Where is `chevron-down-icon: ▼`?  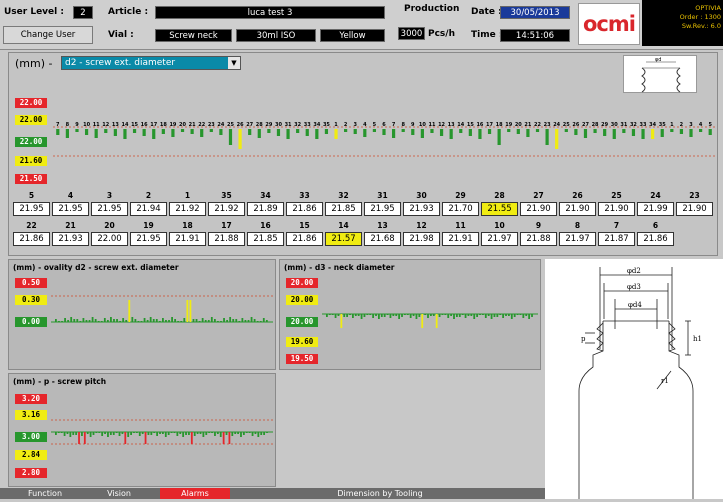 chevron-down-icon: ▼ is located at coordinates (234, 63).